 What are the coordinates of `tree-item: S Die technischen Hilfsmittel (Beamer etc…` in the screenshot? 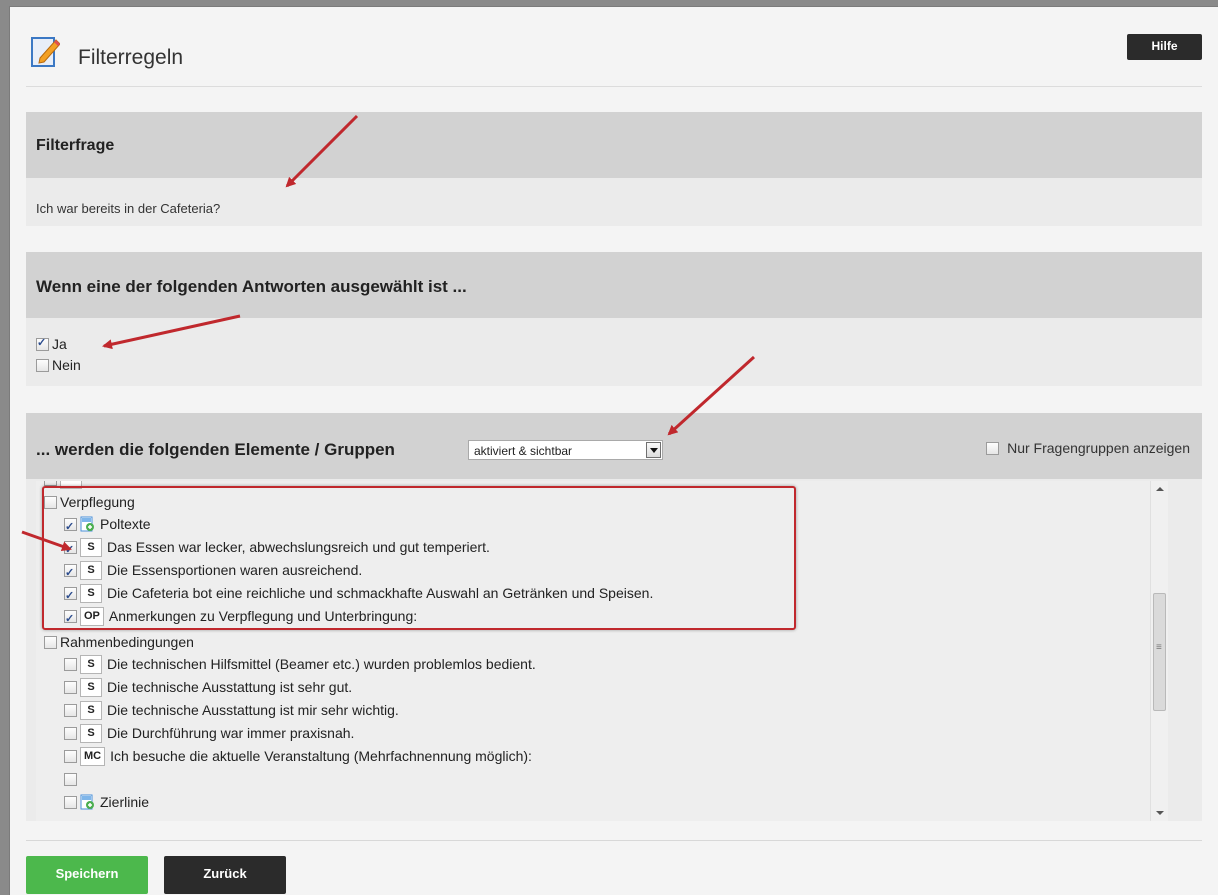 It's located at (300, 664).